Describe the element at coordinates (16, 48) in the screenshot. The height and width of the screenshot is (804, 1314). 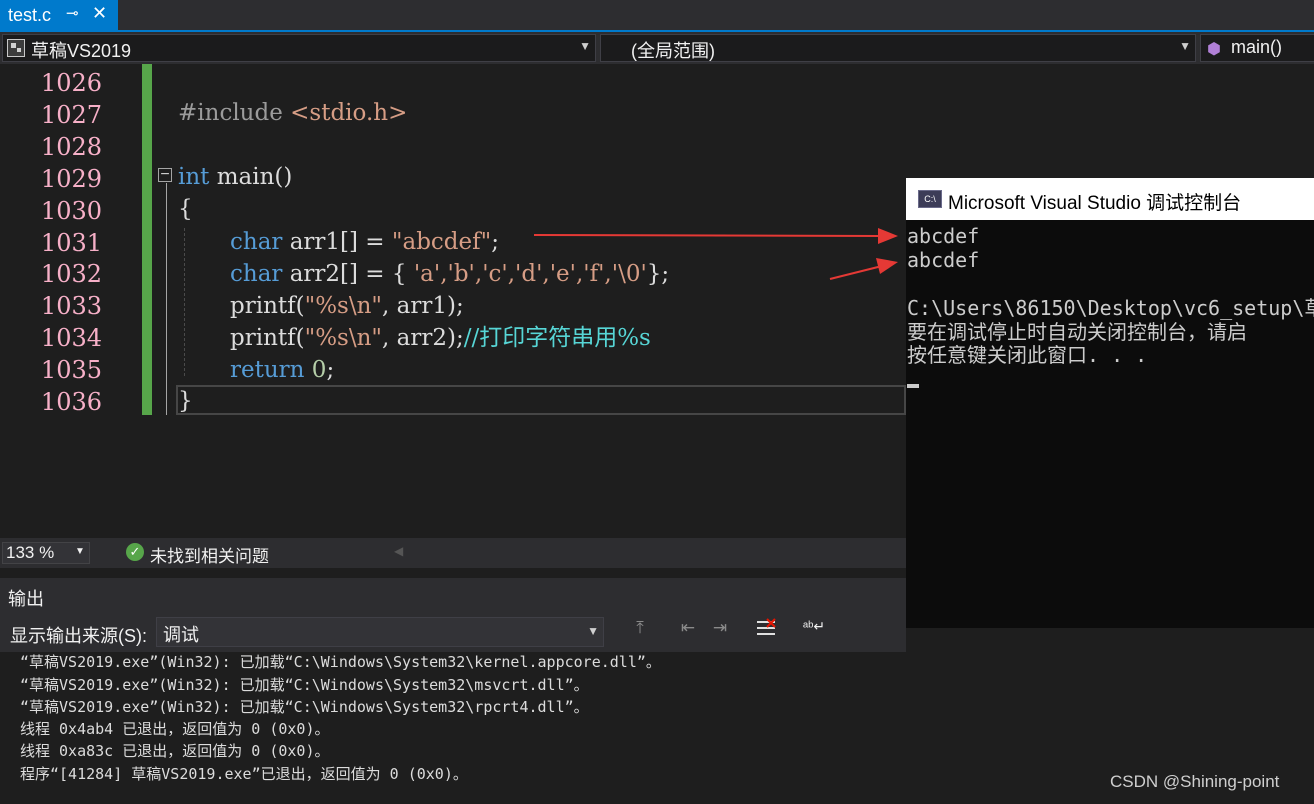
I see `project-icon` at that location.